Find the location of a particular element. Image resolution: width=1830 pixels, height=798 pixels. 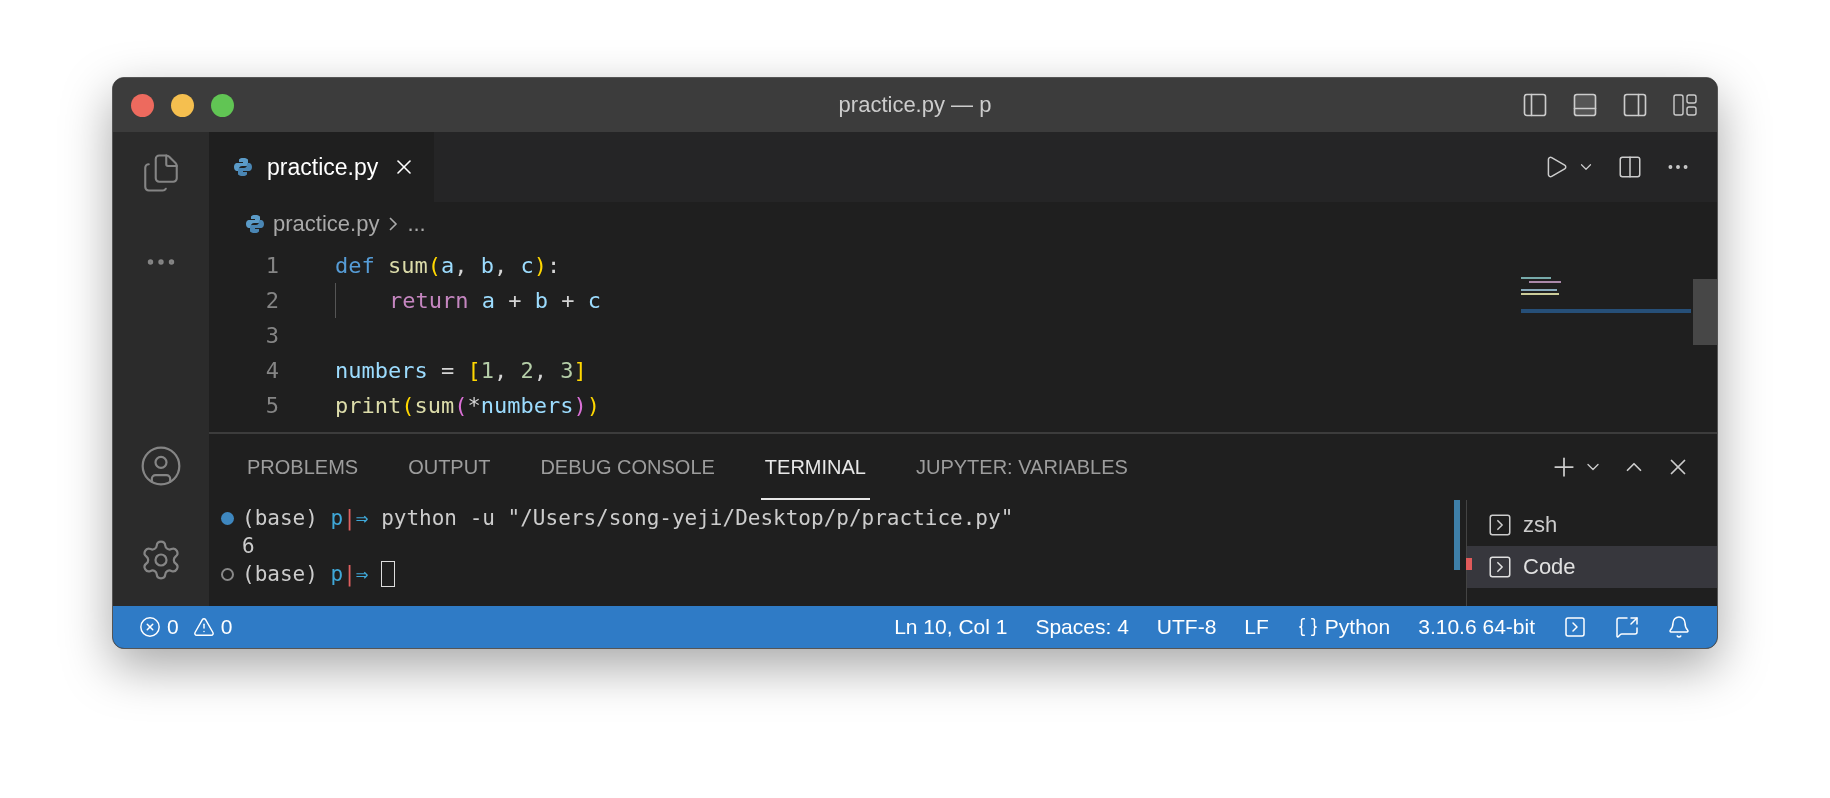

status-item: UTF-8 is located at coordinates (1186, 627).